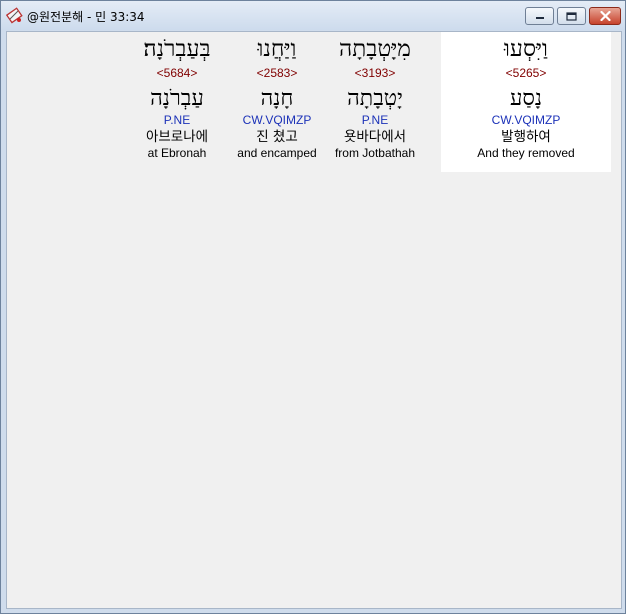 This screenshot has width=626, height=614. I want to click on english-gloss: and encamped, so click(277, 153).